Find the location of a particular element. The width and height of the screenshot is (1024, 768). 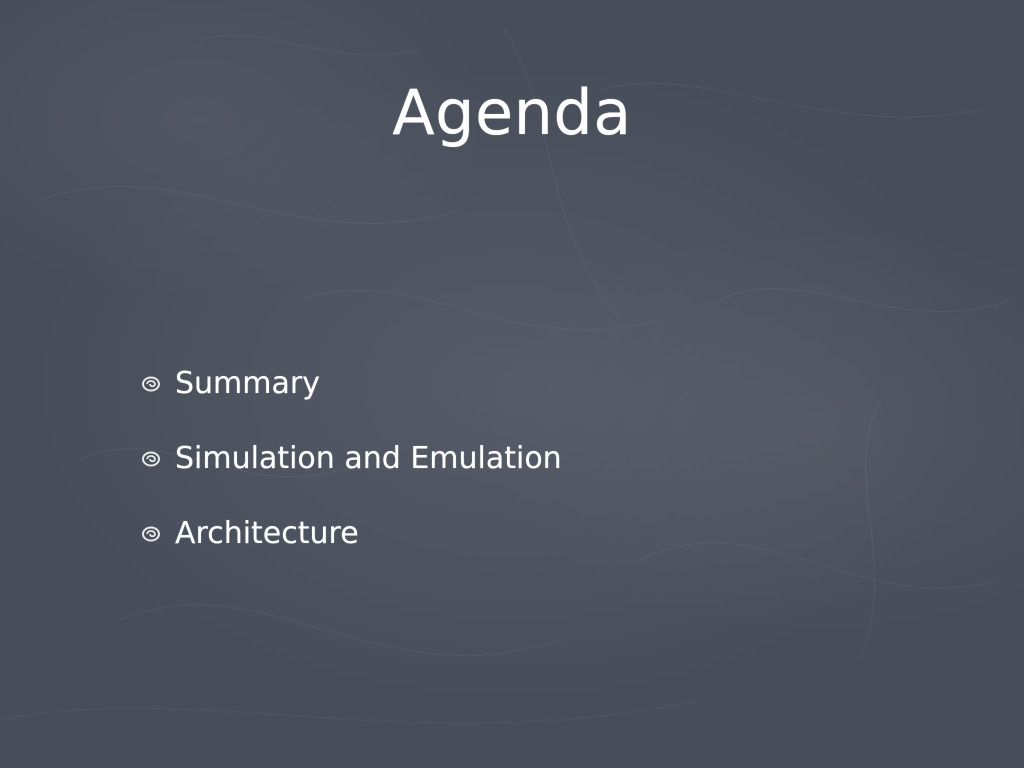

bullet-label: Summary is located at coordinates (247, 383).